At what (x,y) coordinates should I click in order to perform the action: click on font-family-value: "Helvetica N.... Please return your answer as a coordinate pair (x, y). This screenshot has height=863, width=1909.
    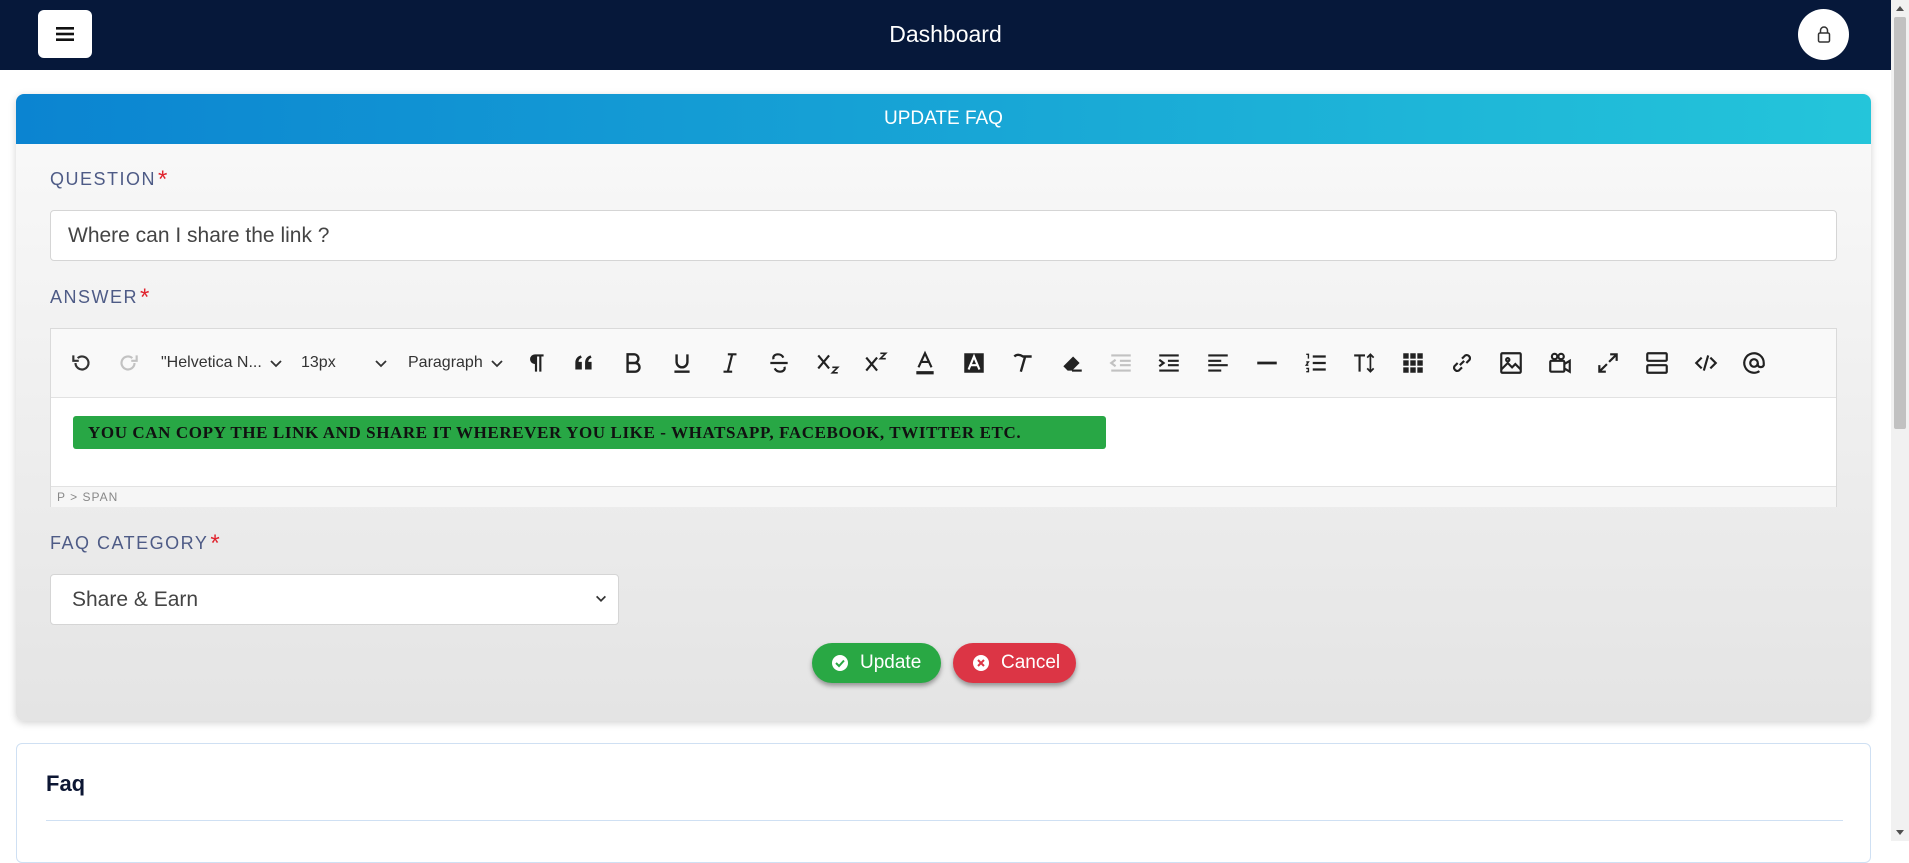
    Looking at the image, I should click on (211, 362).